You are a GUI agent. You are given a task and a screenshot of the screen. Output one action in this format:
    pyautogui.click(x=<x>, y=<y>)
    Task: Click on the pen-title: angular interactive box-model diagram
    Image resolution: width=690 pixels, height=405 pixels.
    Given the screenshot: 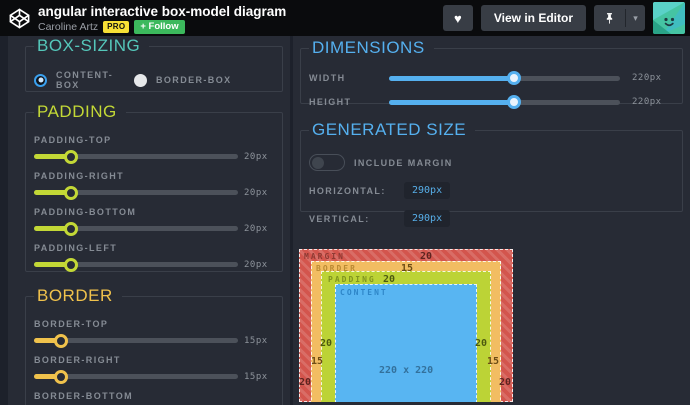 What is the action you would take?
    pyautogui.click(x=162, y=11)
    